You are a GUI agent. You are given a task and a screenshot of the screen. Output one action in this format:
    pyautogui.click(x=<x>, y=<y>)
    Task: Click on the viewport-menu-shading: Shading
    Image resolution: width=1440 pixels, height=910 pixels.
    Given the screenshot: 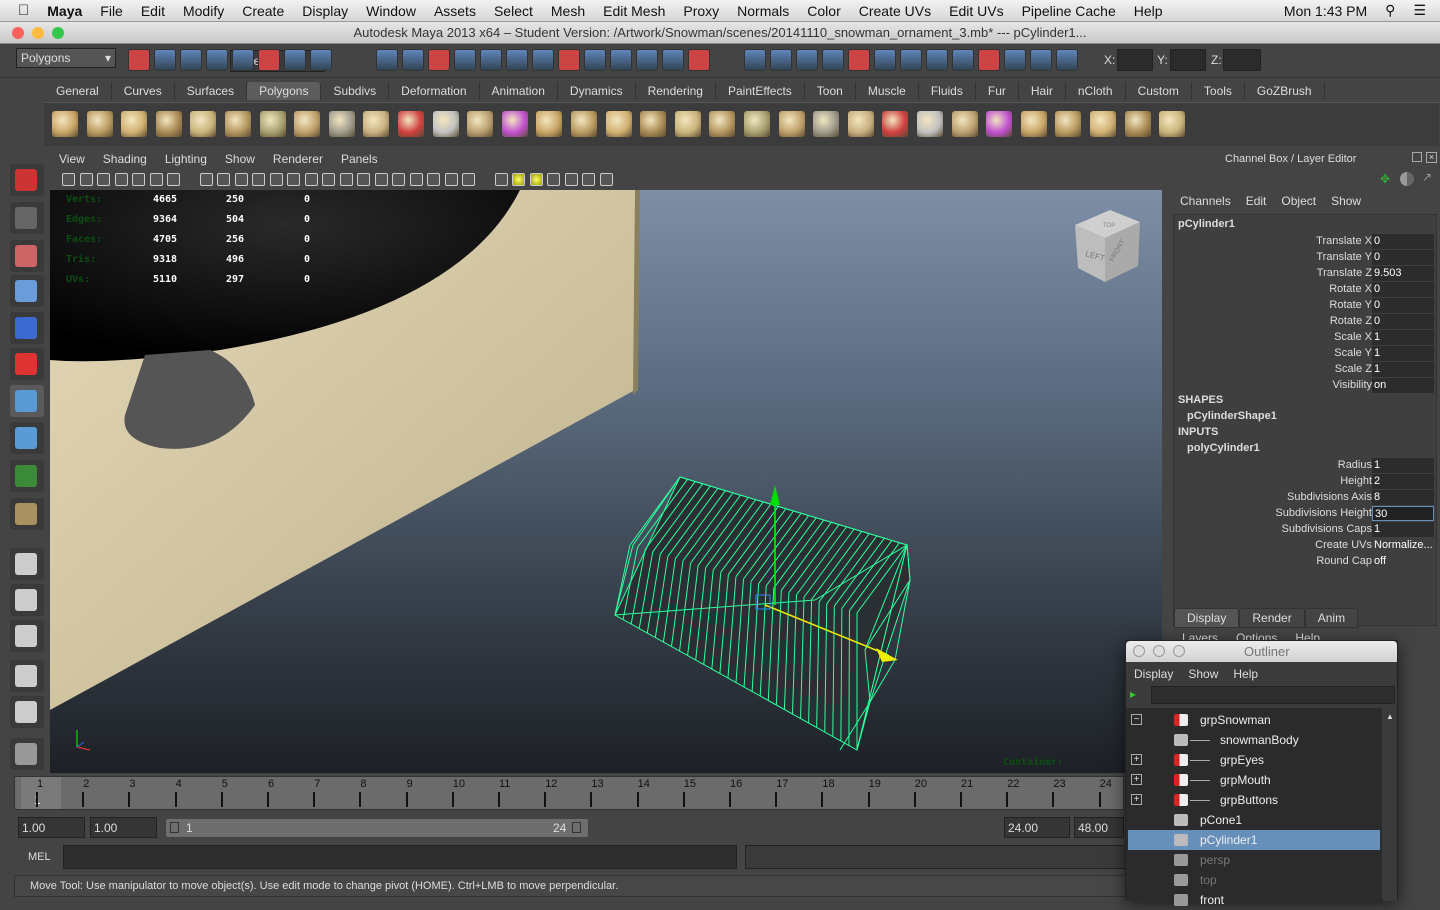 What is the action you would take?
    pyautogui.click(x=125, y=161)
    